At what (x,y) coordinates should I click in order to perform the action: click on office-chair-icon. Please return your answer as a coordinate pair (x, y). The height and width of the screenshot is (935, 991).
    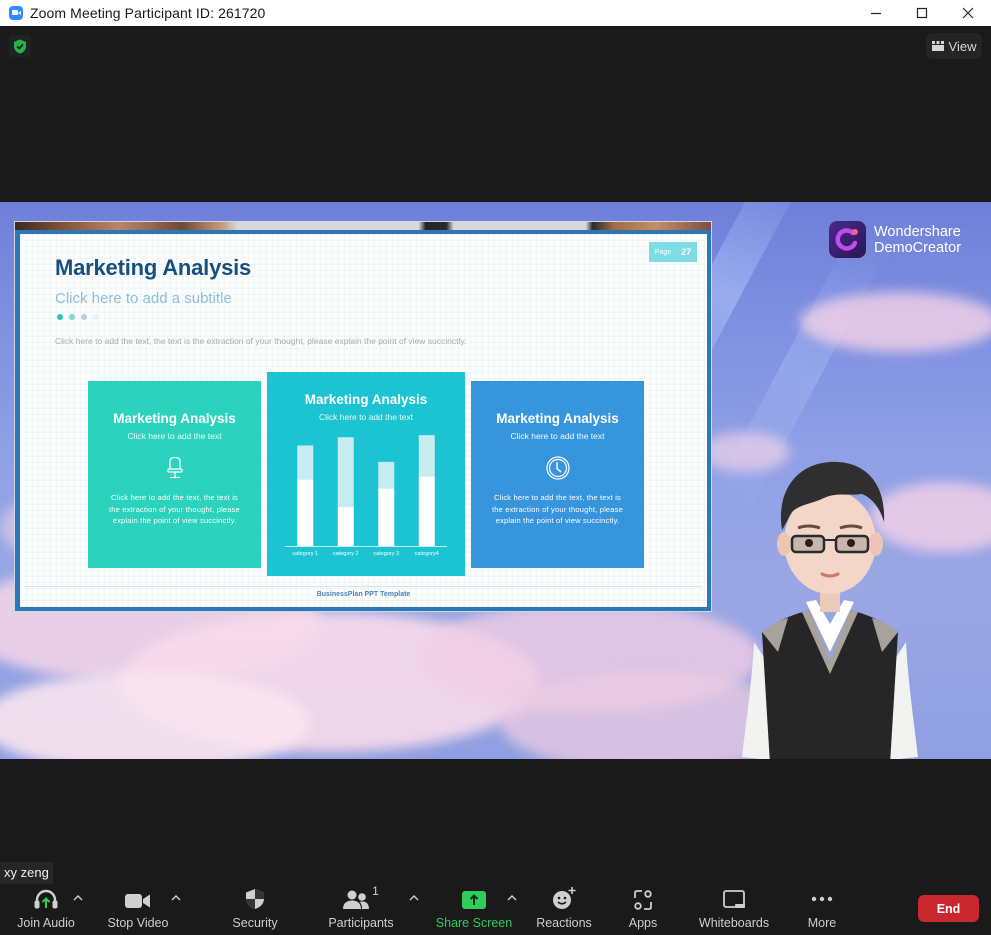
    Looking at the image, I should click on (175, 468).